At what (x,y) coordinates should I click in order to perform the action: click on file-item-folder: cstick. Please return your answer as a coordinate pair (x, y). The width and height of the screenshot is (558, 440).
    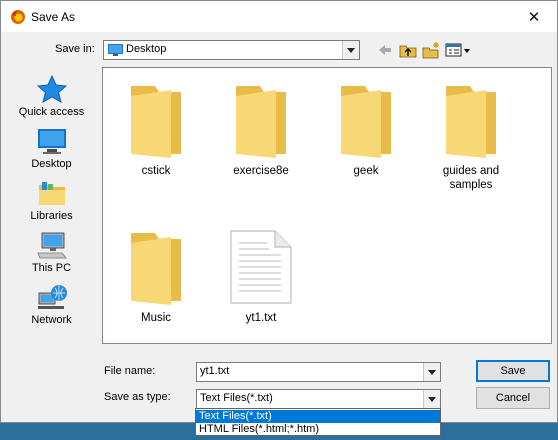
    Looking at the image, I should click on (156, 130).